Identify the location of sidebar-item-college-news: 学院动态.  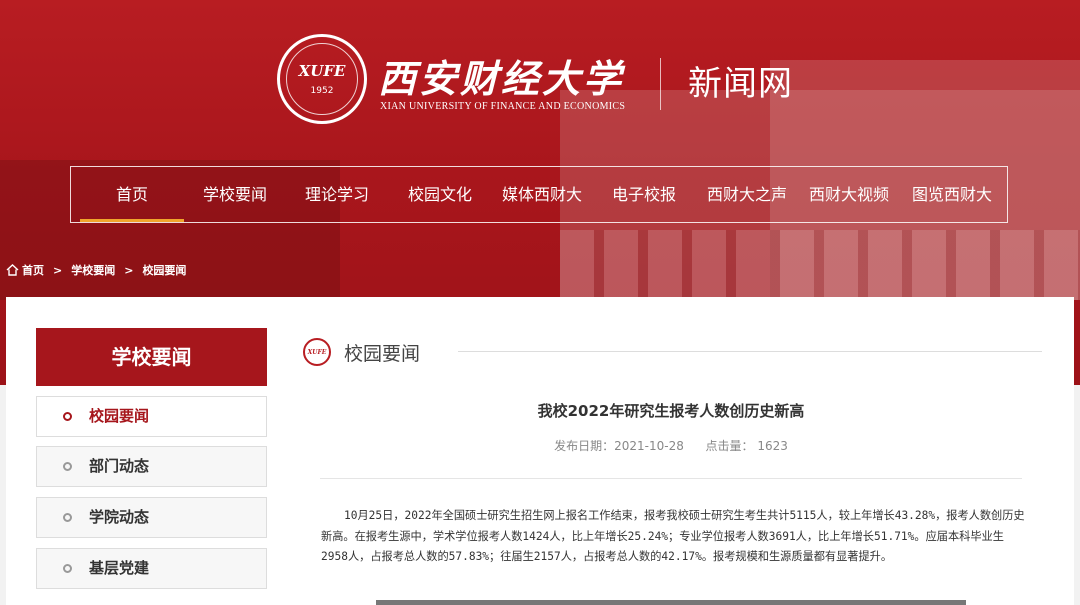
(151, 517).